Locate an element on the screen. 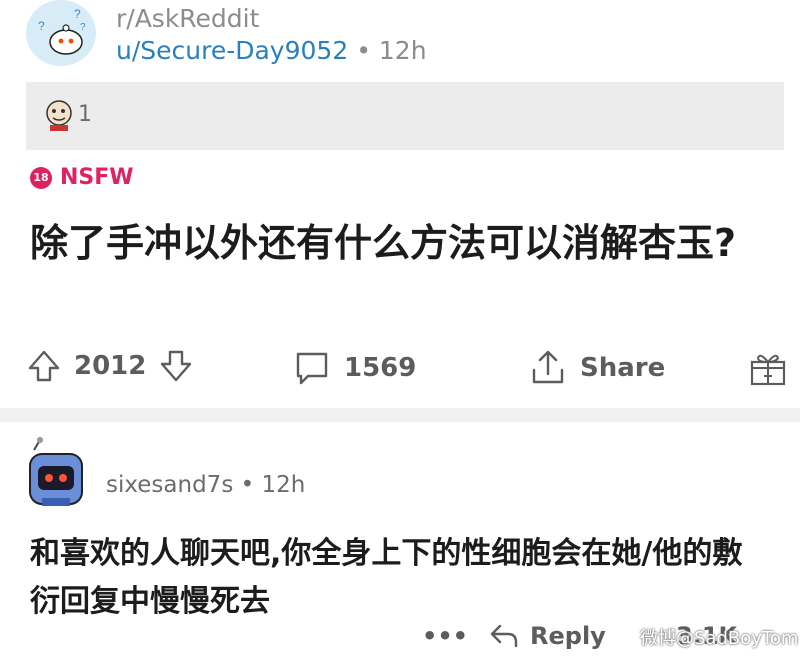 The image size is (800, 659). subreddit-name: r/AskReddit is located at coordinates (187, 18).